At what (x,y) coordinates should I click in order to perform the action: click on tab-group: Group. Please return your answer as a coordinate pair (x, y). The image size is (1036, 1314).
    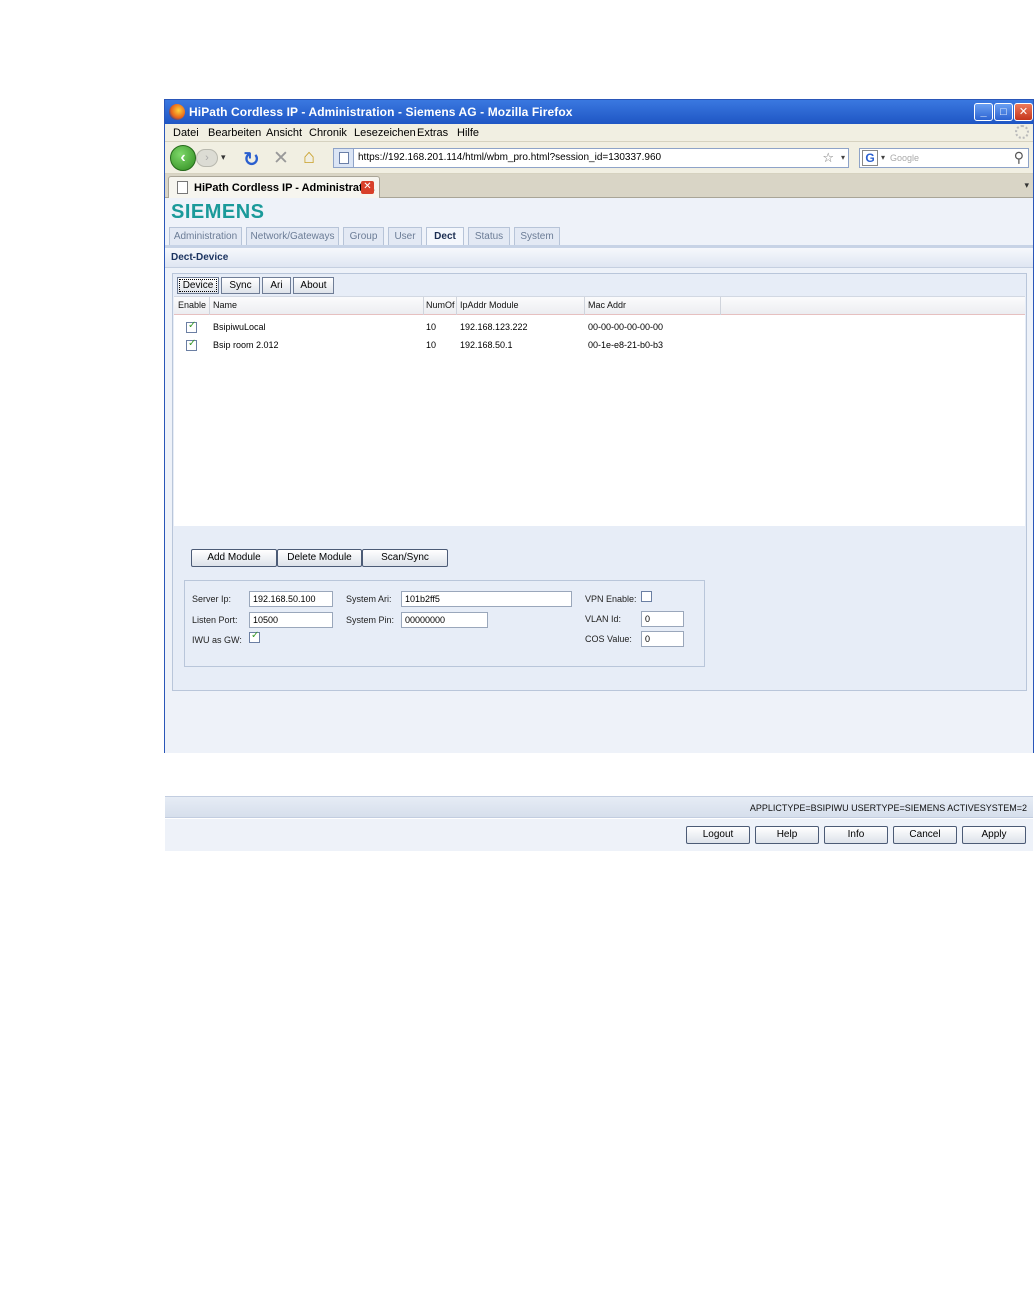
    Looking at the image, I should click on (363, 236).